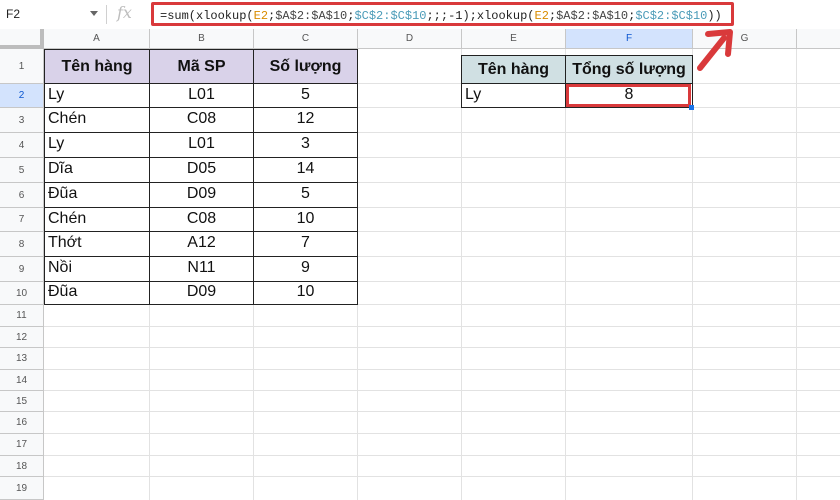 The width and height of the screenshot is (840, 500). Describe the element at coordinates (305, 120) in the screenshot. I see `table1-cell-qty: 12` at that location.